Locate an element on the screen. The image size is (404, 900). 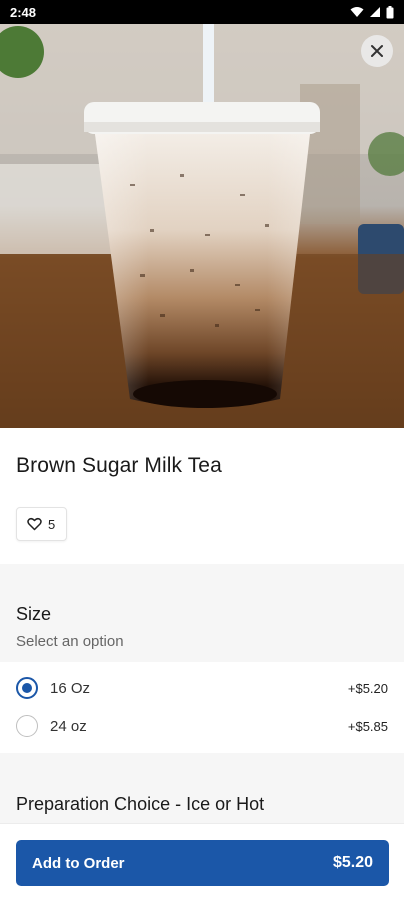
close-icon is located at coordinates (377, 51).